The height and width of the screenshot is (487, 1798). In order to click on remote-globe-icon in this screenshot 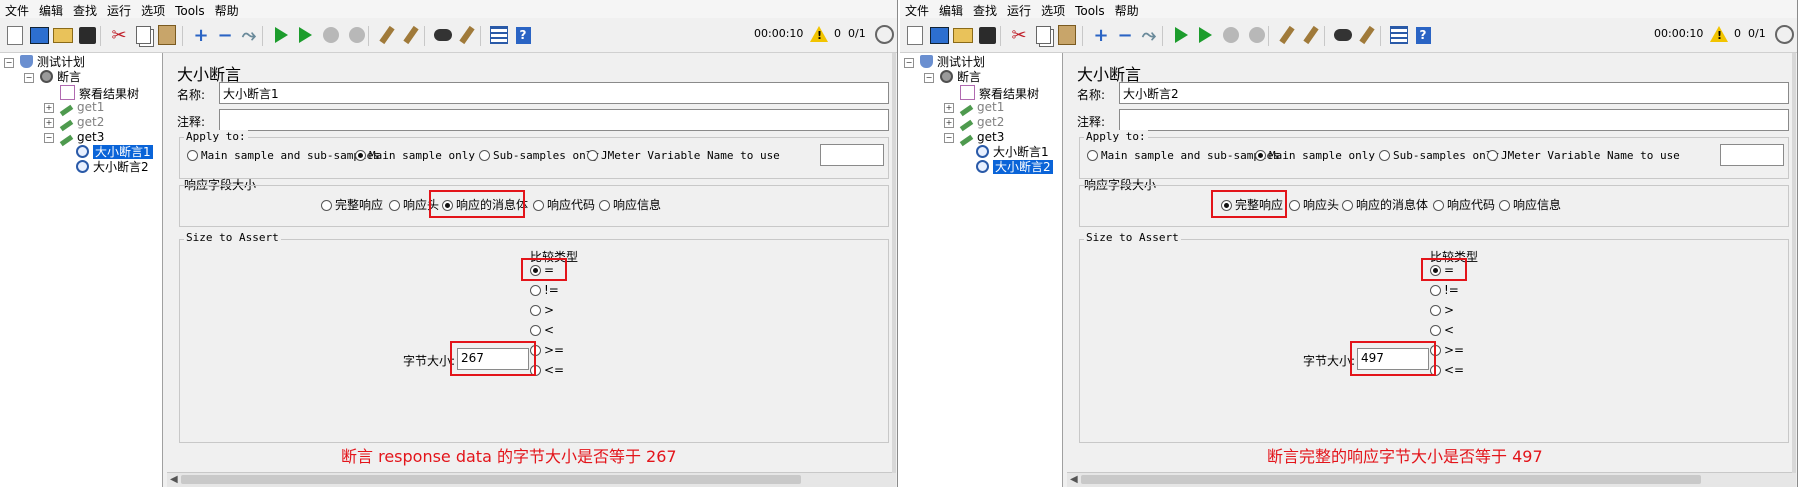, I will do `click(884, 34)`.